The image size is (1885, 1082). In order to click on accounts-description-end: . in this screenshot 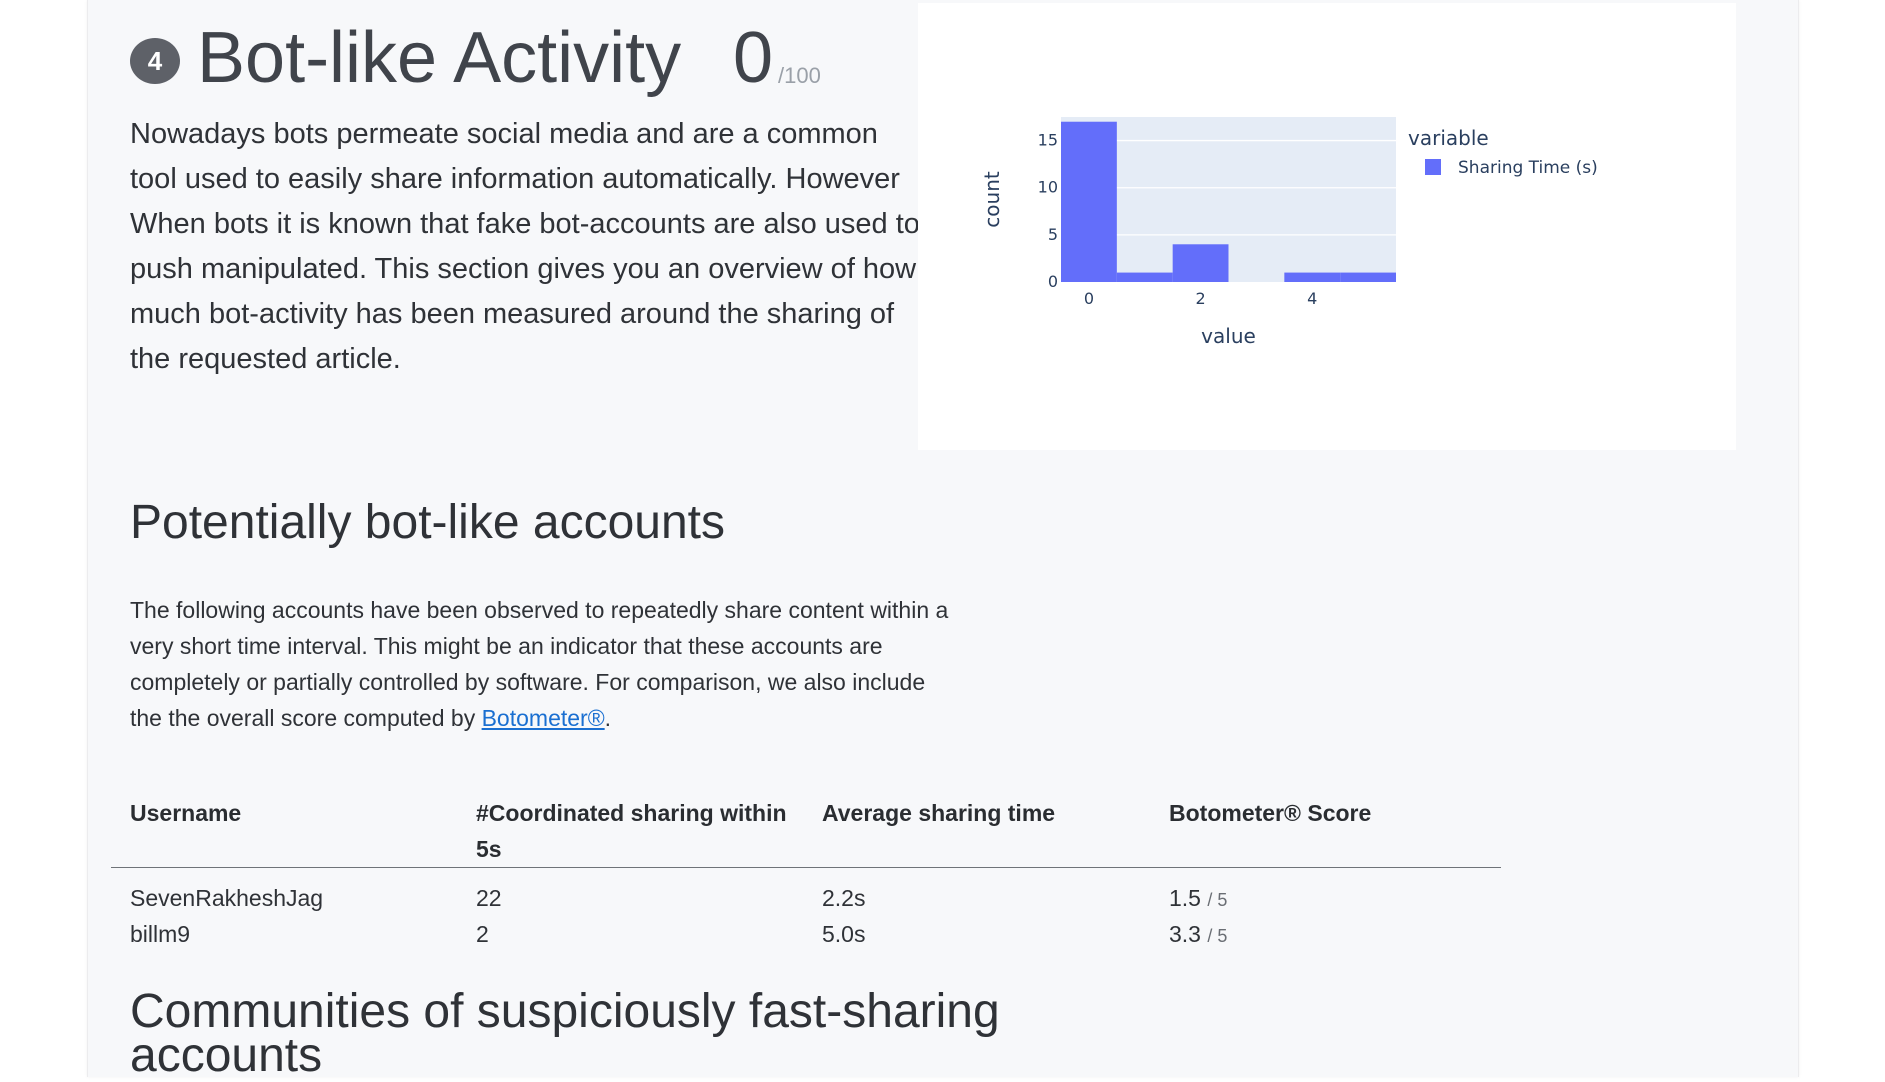, I will do `click(608, 718)`.